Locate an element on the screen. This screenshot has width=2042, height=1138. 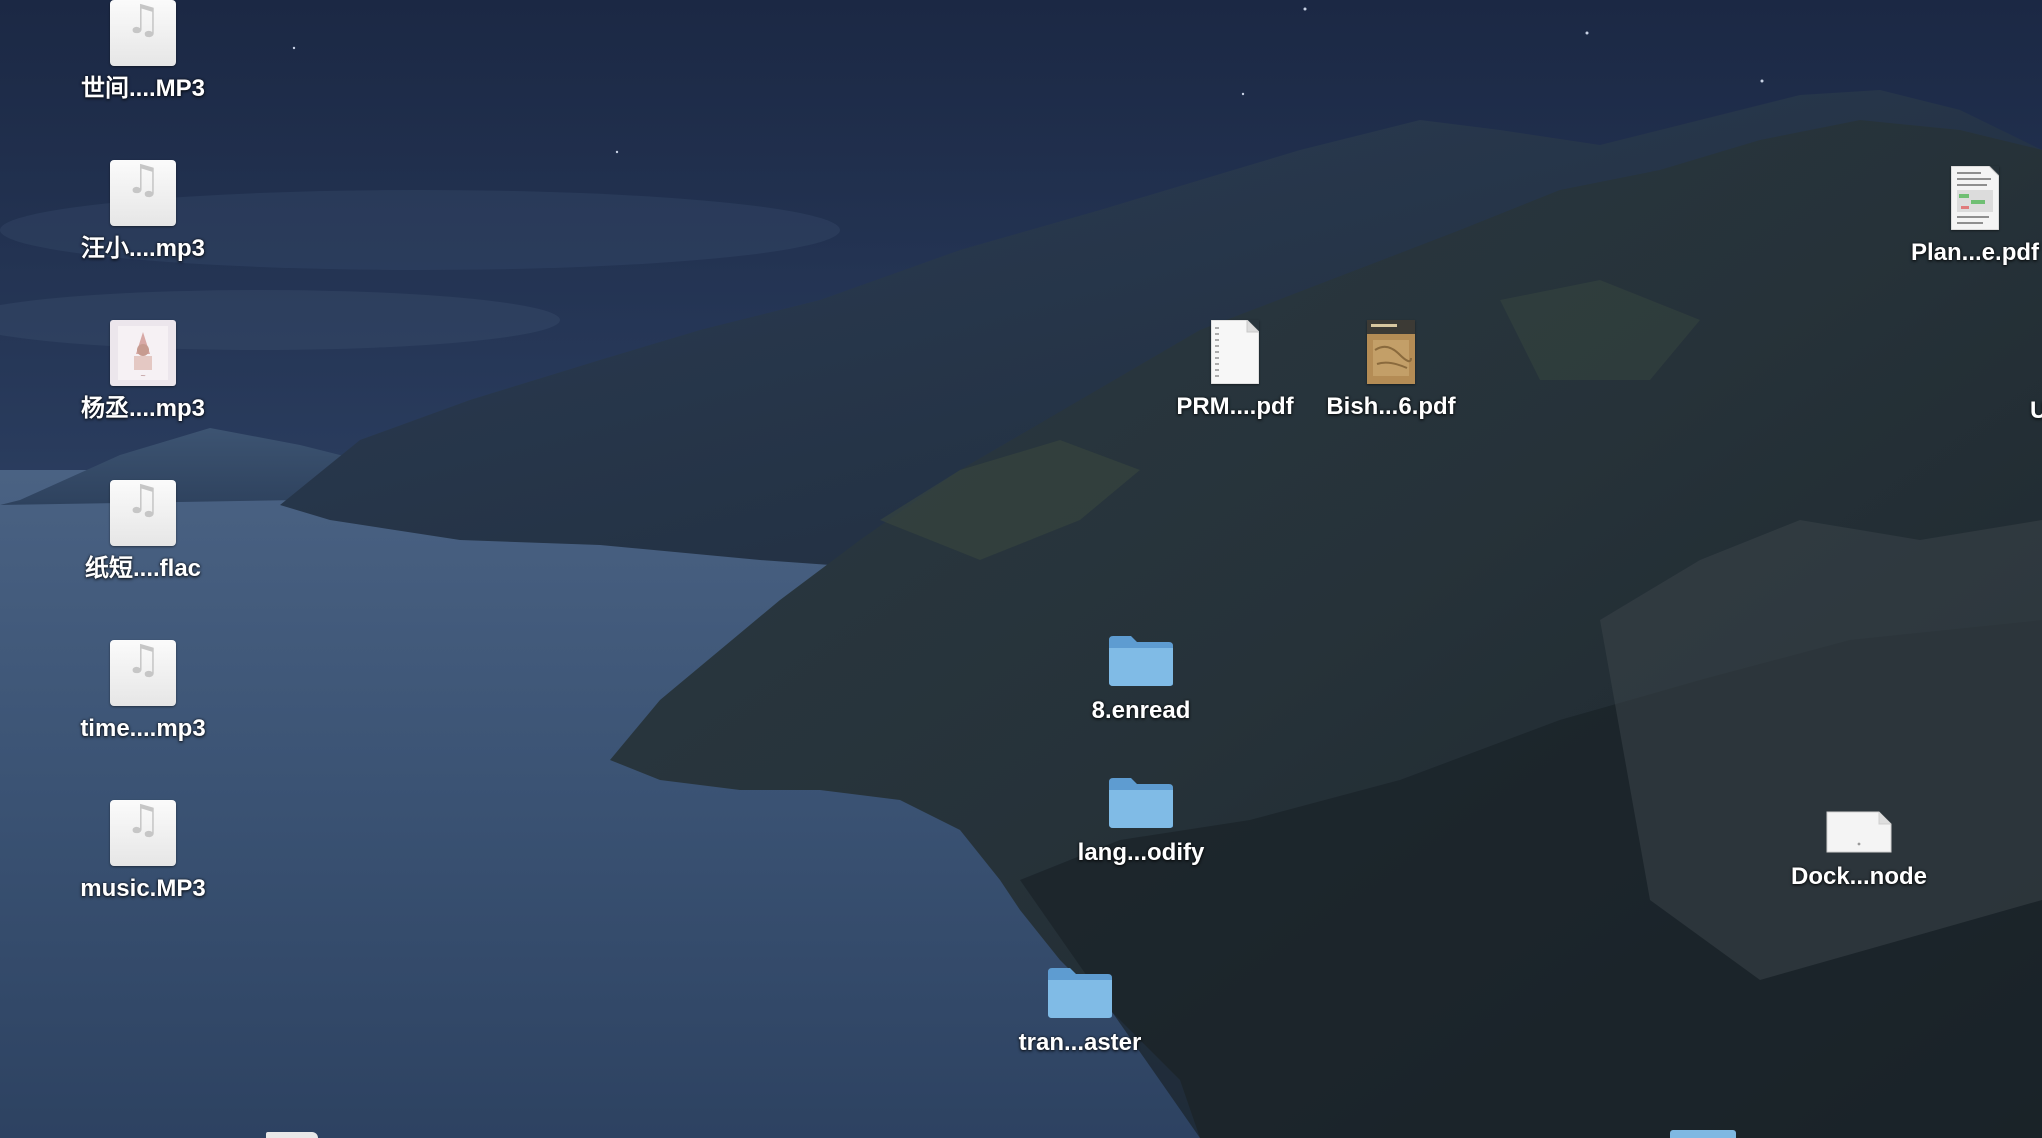
file-label: 纸短....flac is located at coordinates (143, 568).